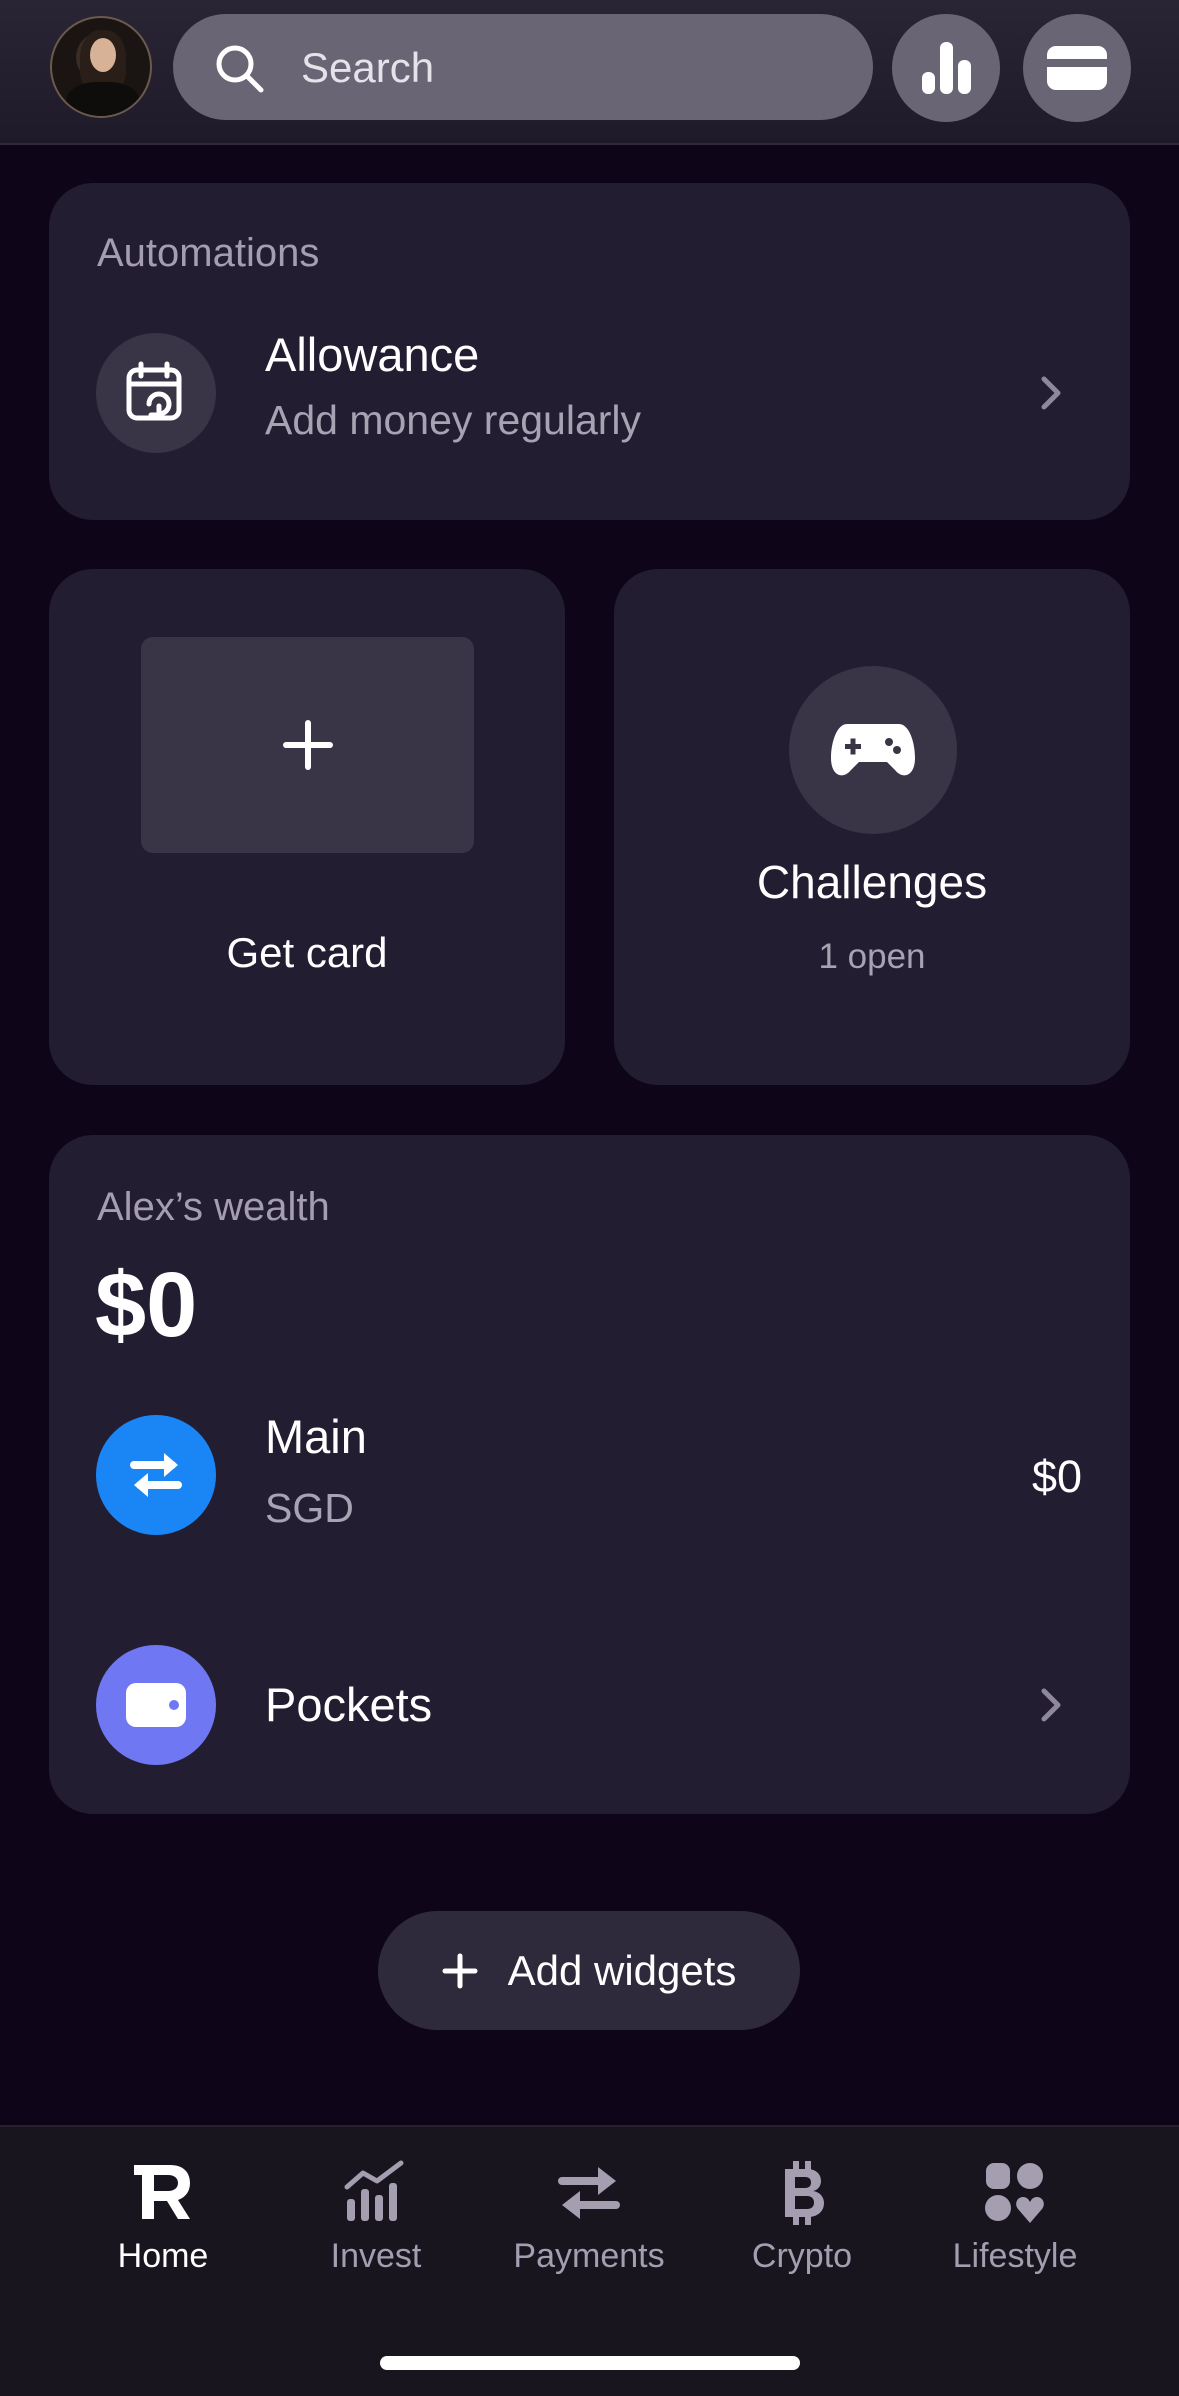 The image size is (1179, 2396). I want to click on get-card-tile: Get card, so click(307, 827).